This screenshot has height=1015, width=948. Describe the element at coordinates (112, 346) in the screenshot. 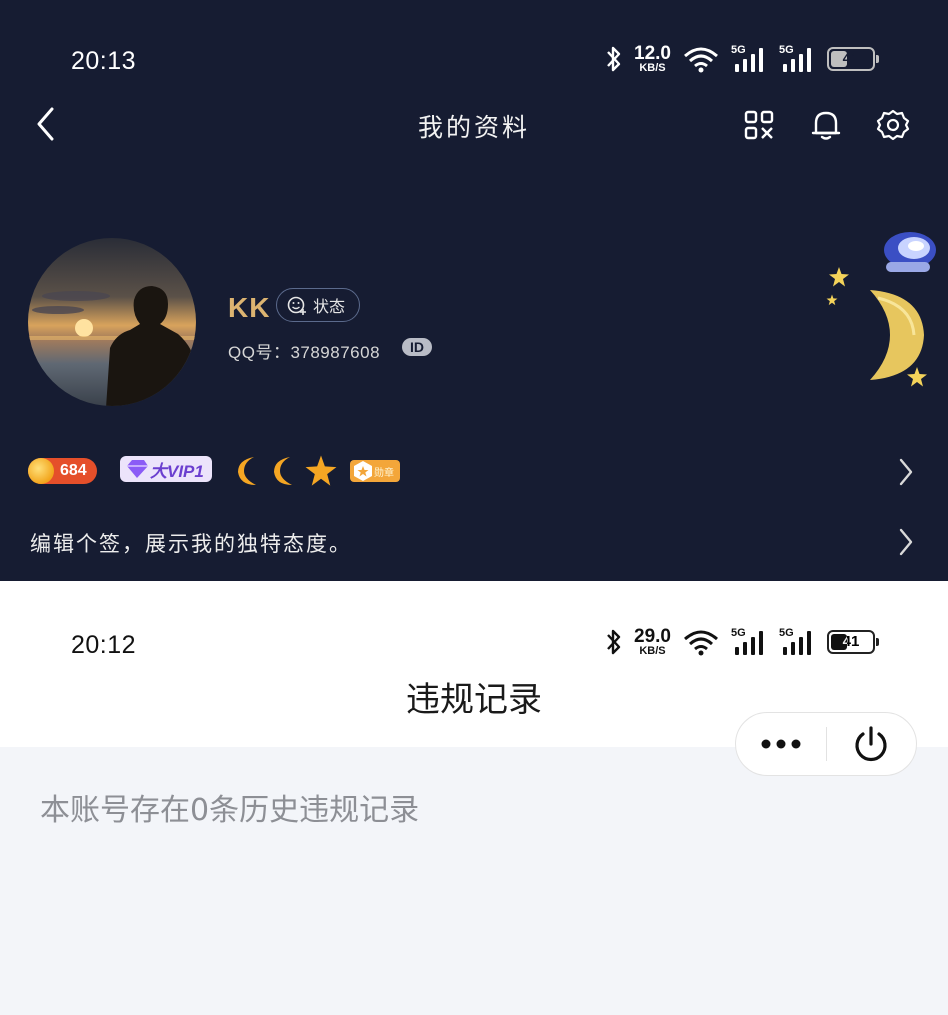

I see `avatar-image` at that location.